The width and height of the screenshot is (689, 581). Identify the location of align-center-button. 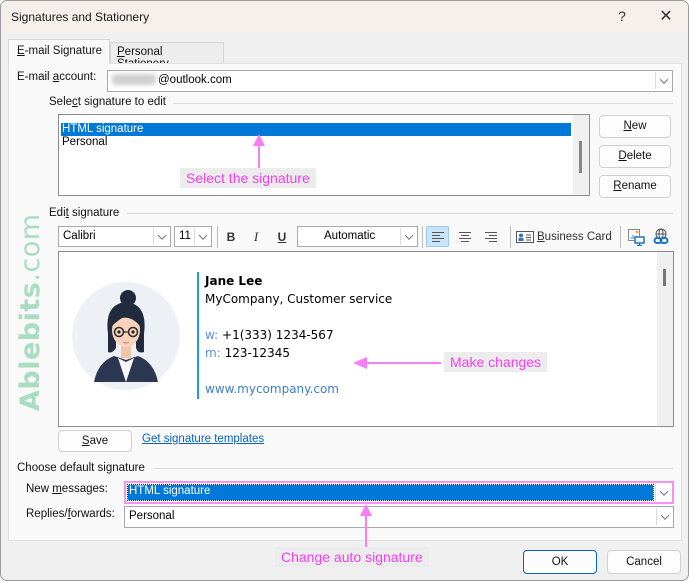
(464, 236).